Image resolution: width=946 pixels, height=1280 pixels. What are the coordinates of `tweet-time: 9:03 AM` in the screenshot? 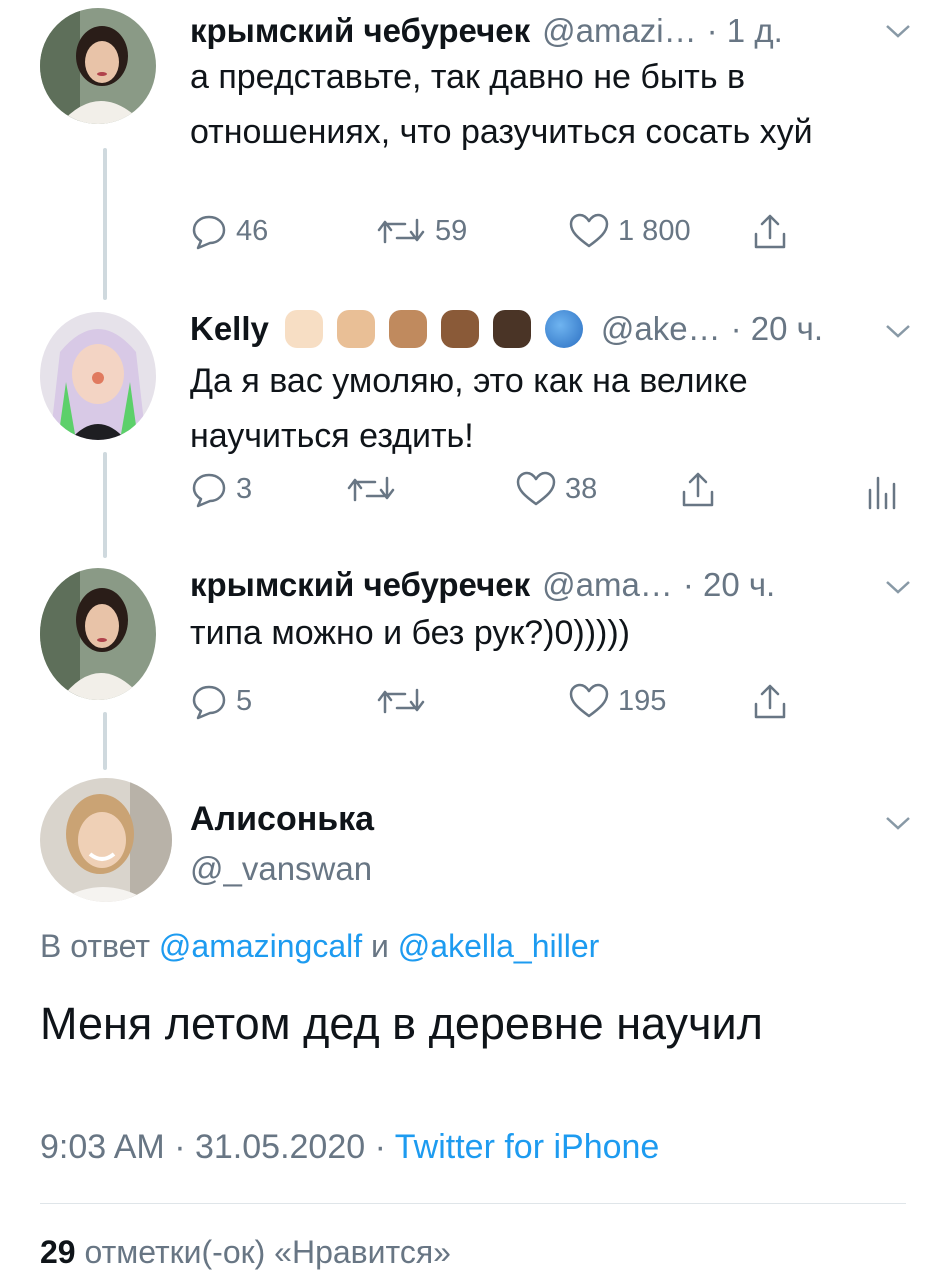 It's located at (102, 1147).